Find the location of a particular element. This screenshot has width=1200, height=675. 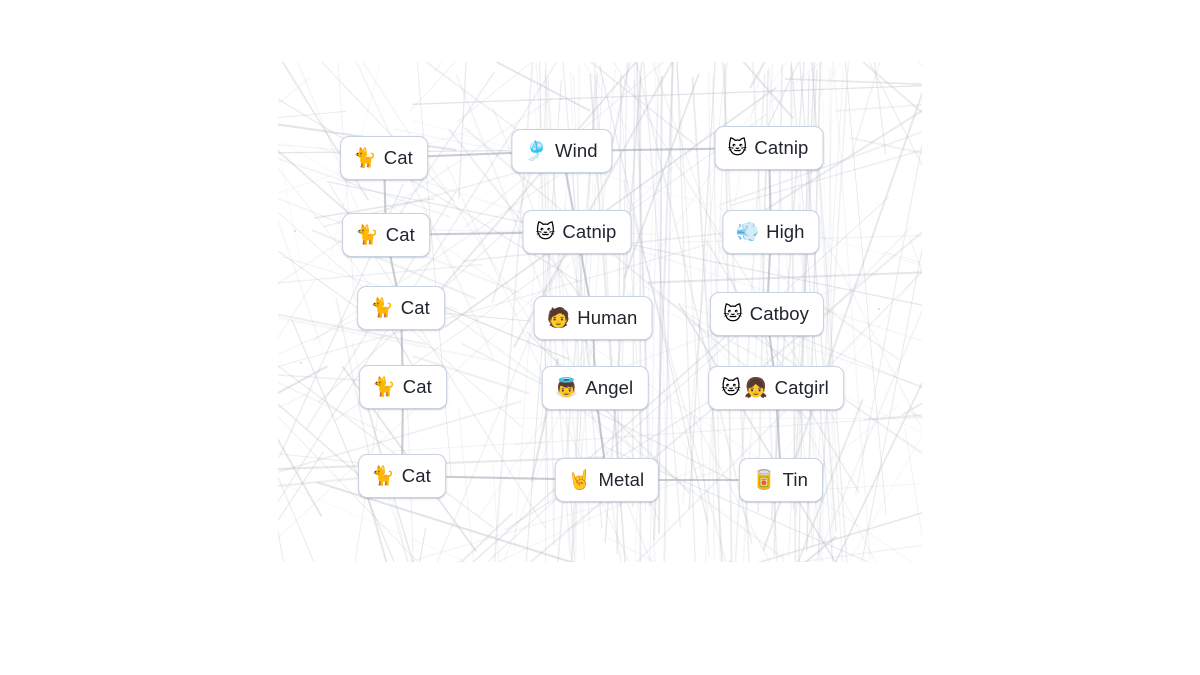

node-label: Tin is located at coordinates (795, 479).